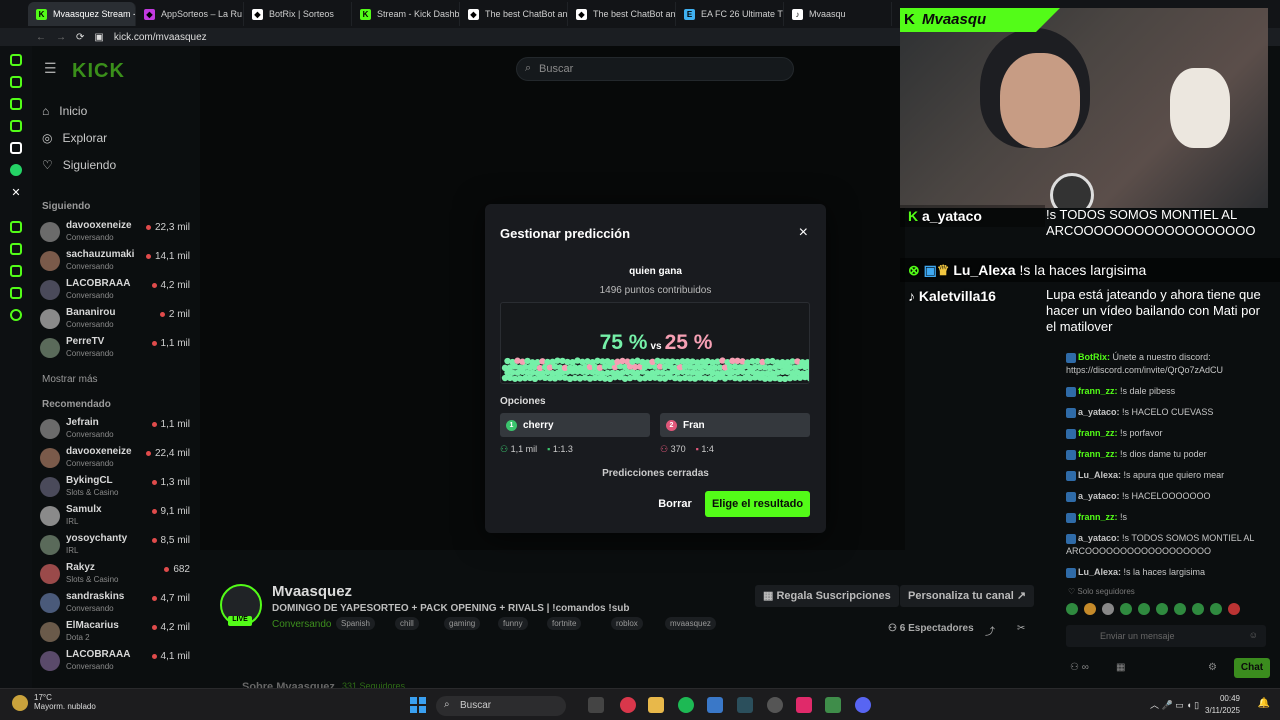 The image size is (1280, 720). Describe the element at coordinates (115, 517) in the screenshot. I see `channel-item: Samulx IRL 9,1 mil` at that location.